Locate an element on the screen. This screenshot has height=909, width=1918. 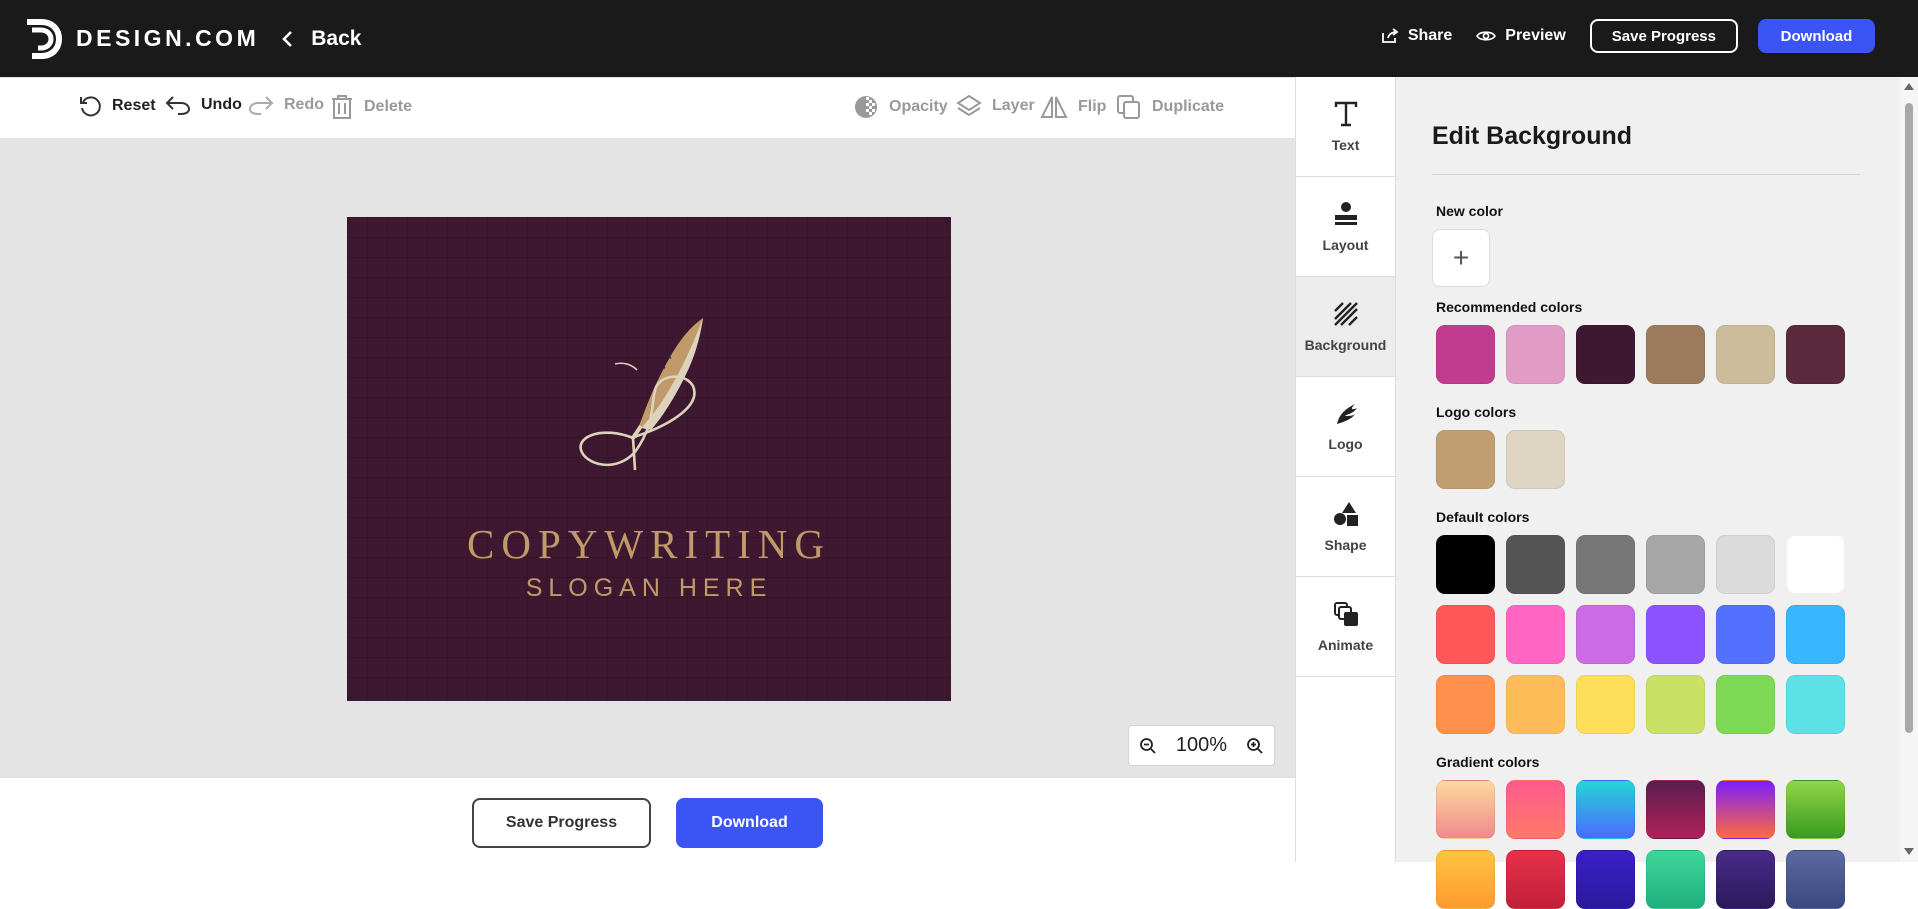
quill-logo-icon is located at coordinates (645, 404).